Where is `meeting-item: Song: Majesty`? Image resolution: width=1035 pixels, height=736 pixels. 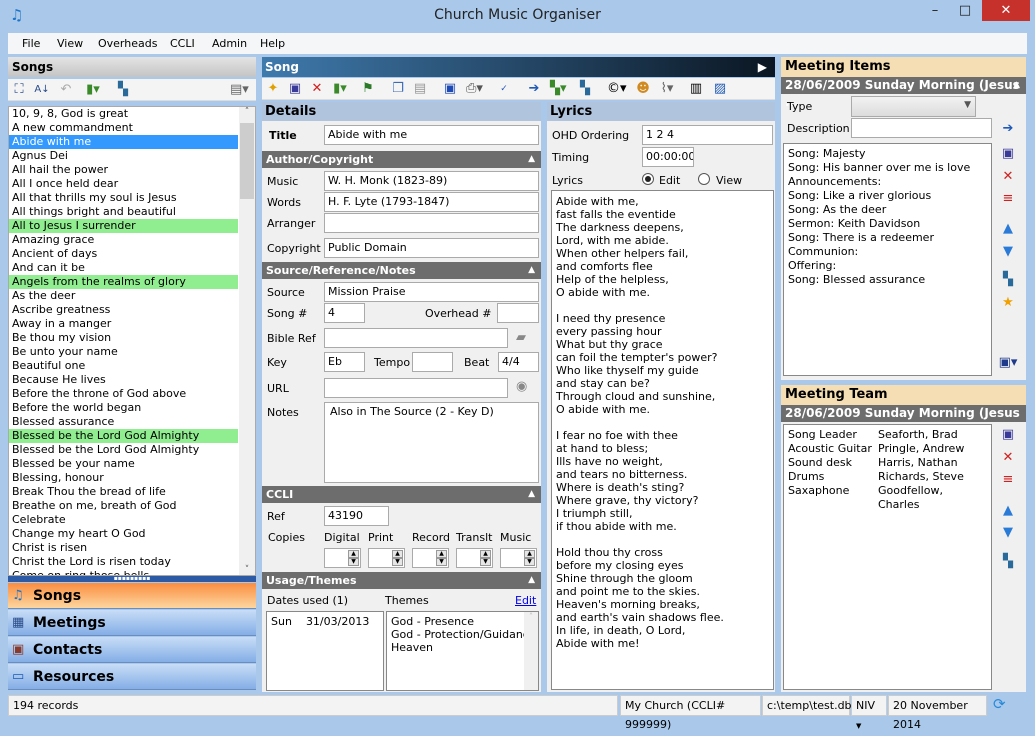 meeting-item: Song: Majesty is located at coordinates (887, 154).